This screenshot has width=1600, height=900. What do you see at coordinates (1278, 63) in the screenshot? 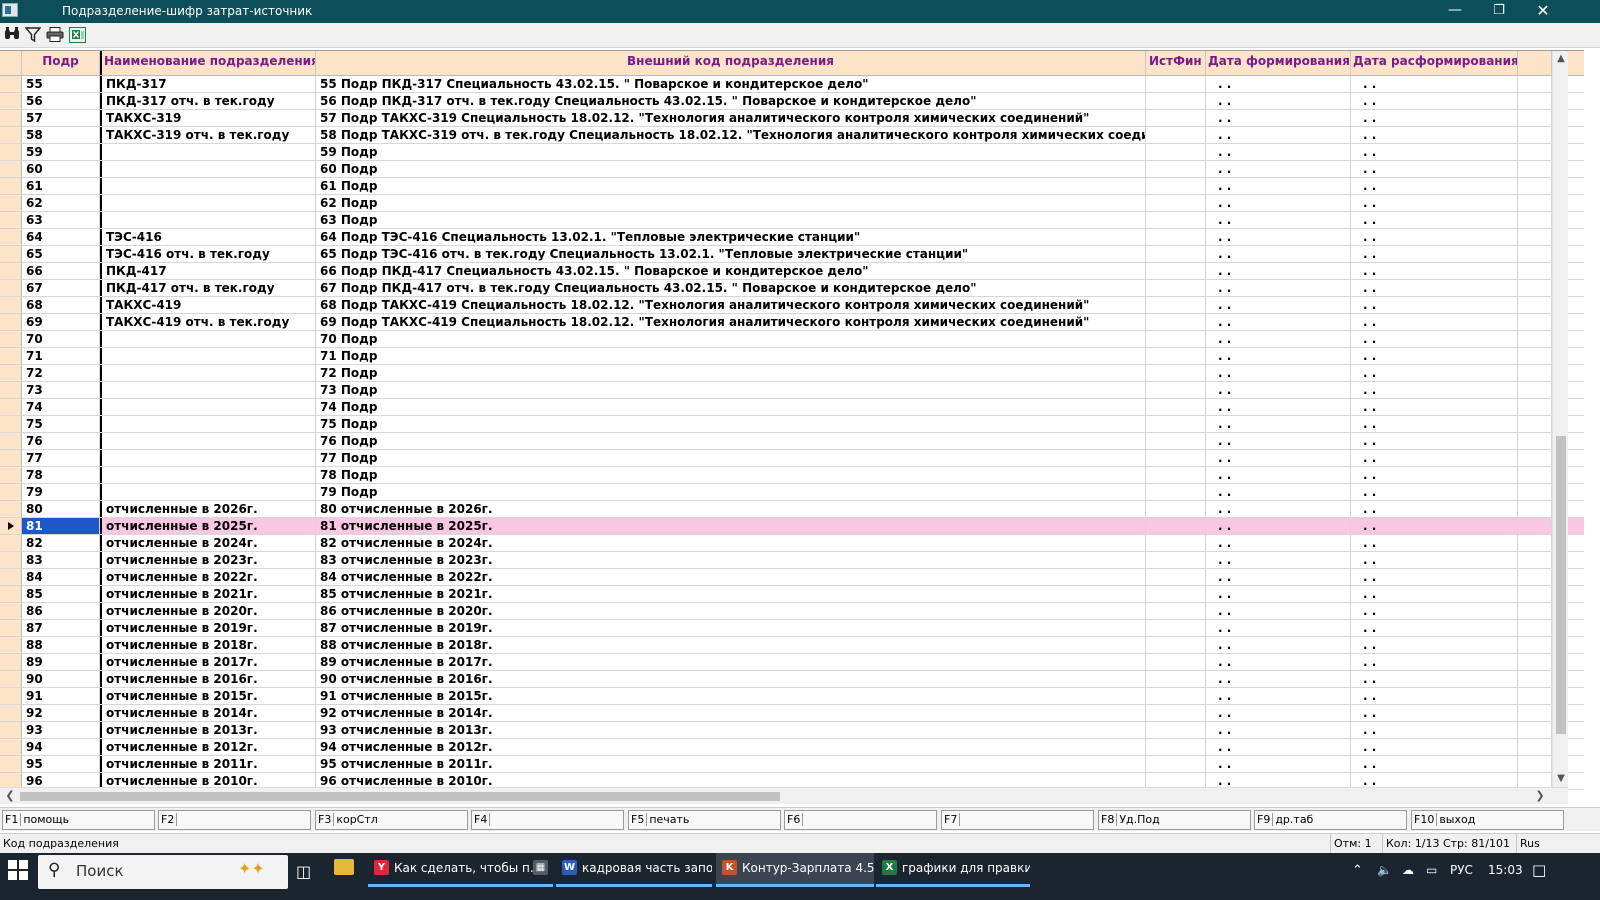
I see `column-header-date-formed: Дата формирования` at bounding box center [1278, 63].